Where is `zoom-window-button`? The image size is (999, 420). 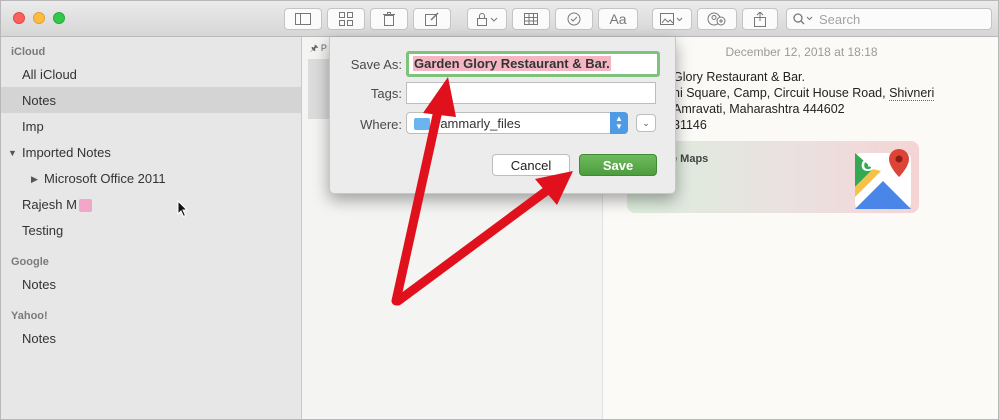 zoom-window-button is located at coordinates (59, 18).